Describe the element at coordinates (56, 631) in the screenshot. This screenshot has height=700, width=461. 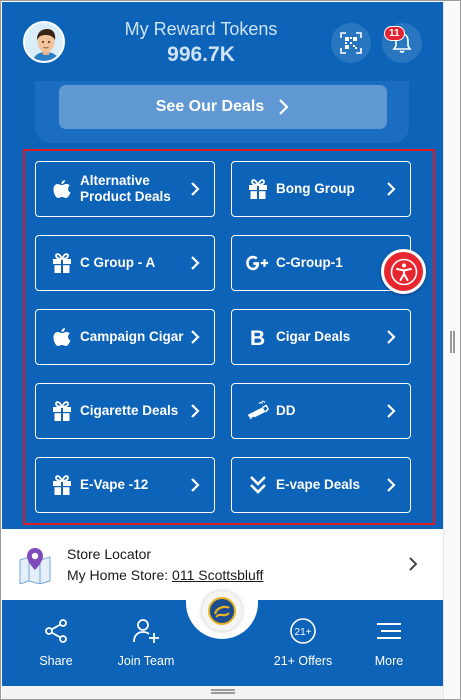
I see `share-icon` at that location.